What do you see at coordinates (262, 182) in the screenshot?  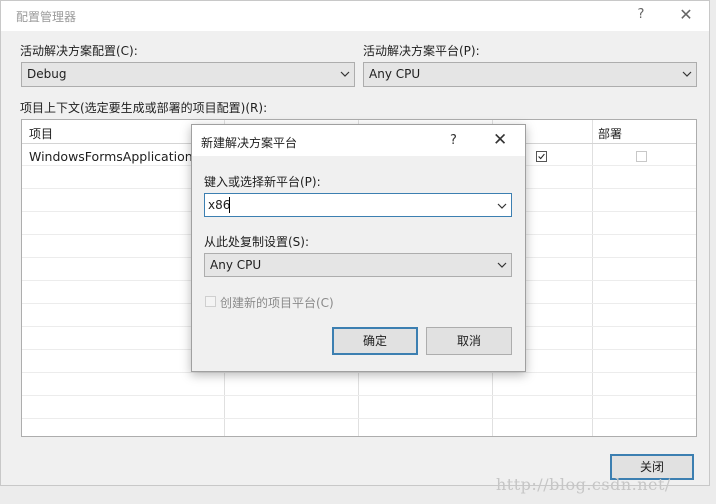 I see `new-platform-label: 键入或选择新平台(P):` at bounding box center [262, 182].